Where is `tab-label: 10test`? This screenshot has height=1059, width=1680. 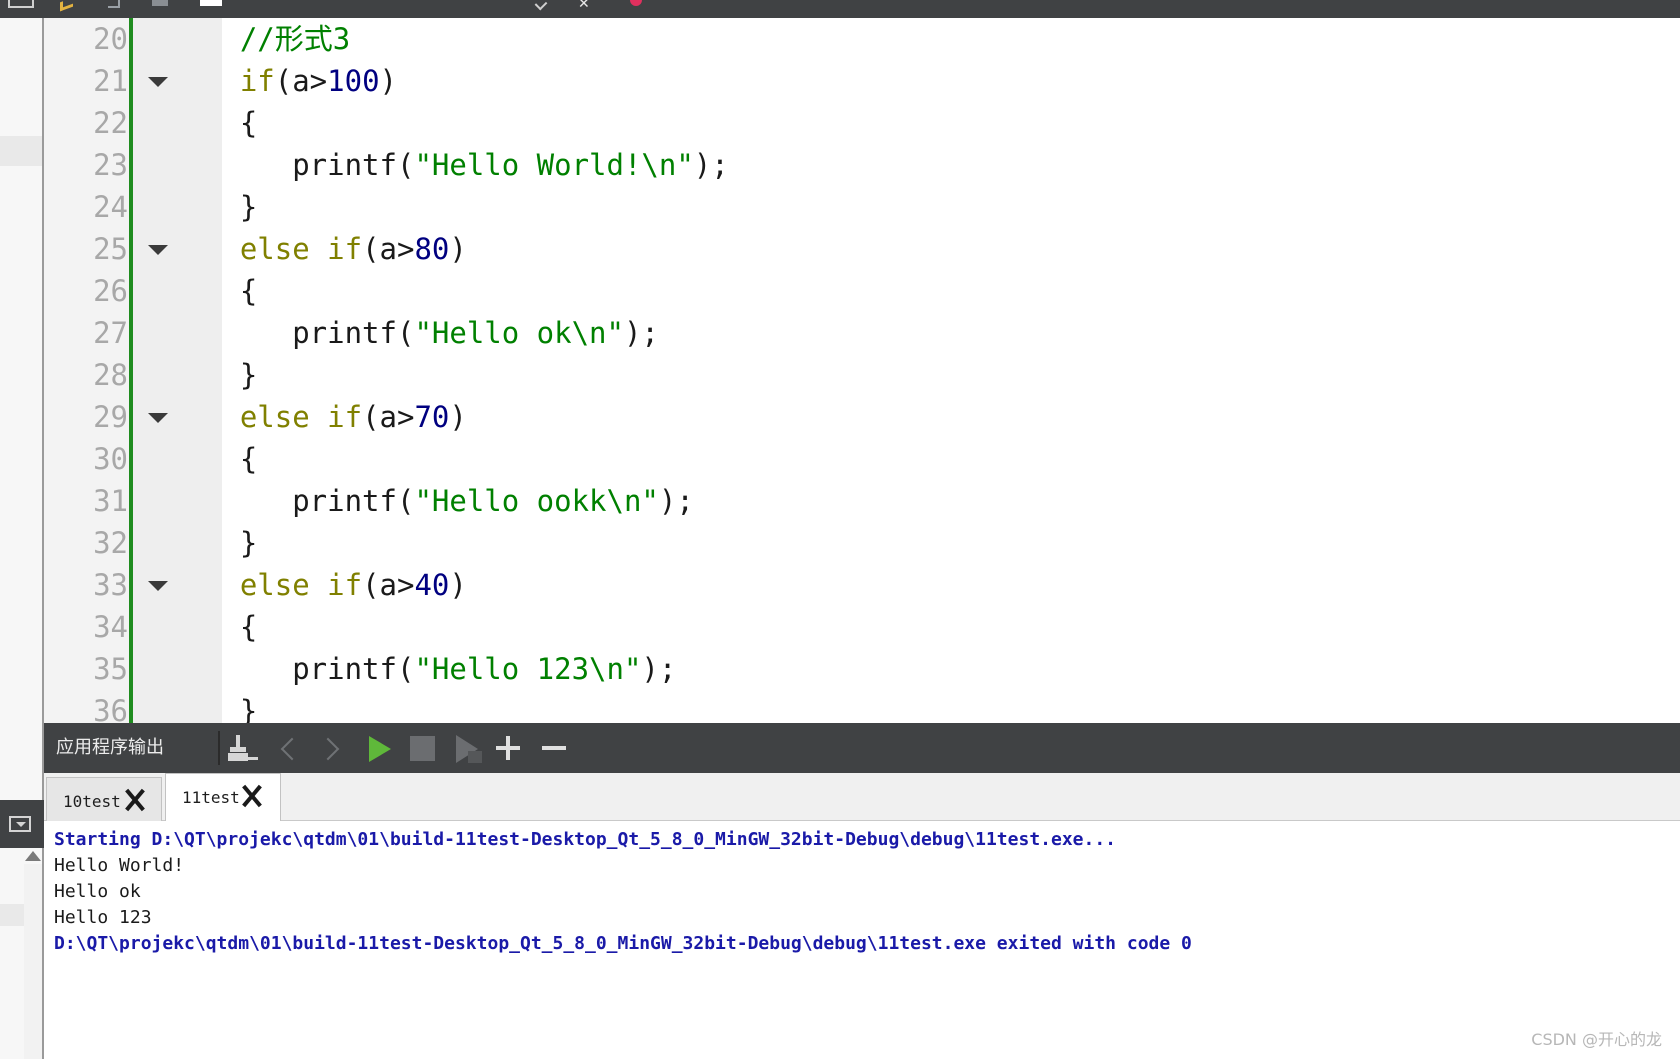 tab-label: 10test is located at coordinates (92, 801).